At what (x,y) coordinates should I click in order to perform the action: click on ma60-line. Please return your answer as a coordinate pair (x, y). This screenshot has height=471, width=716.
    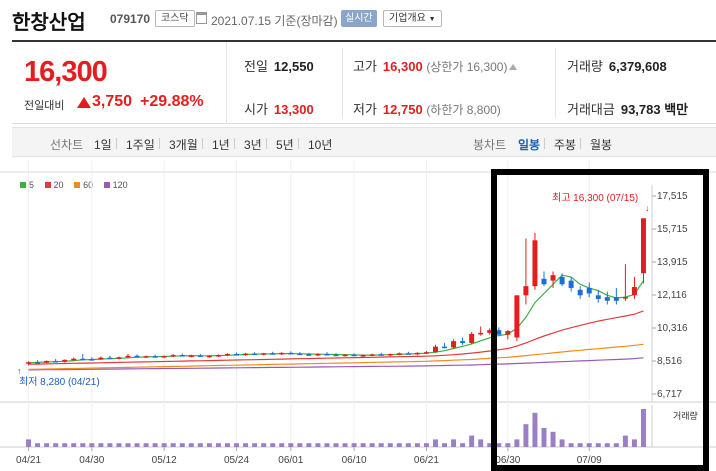
    Looking at the image, I should click on (336, 356).